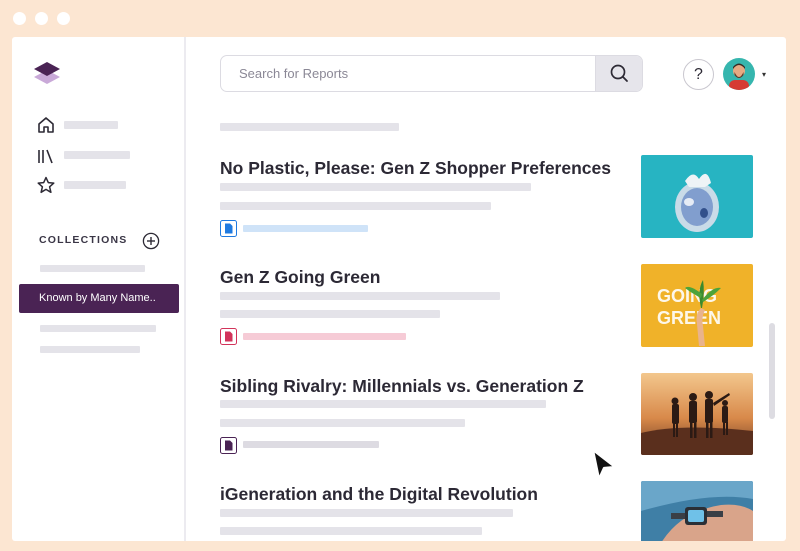  Describe the element at coordinates (772, 371) in the screenshot. I see `scrollbar-thumb` at that location.